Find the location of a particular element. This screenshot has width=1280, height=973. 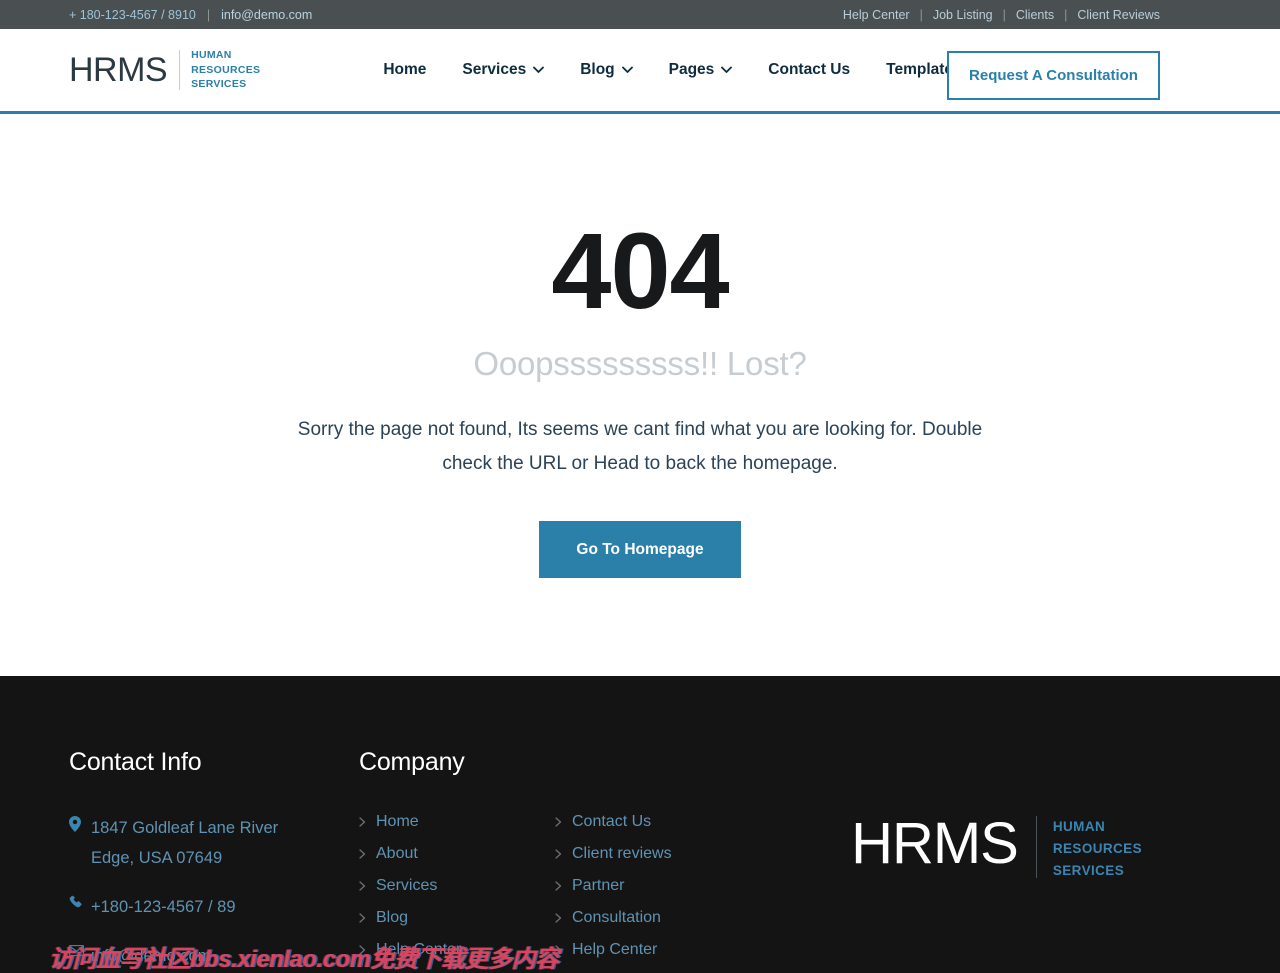

footer-logo-divider is located at coordinates (1036, 847).